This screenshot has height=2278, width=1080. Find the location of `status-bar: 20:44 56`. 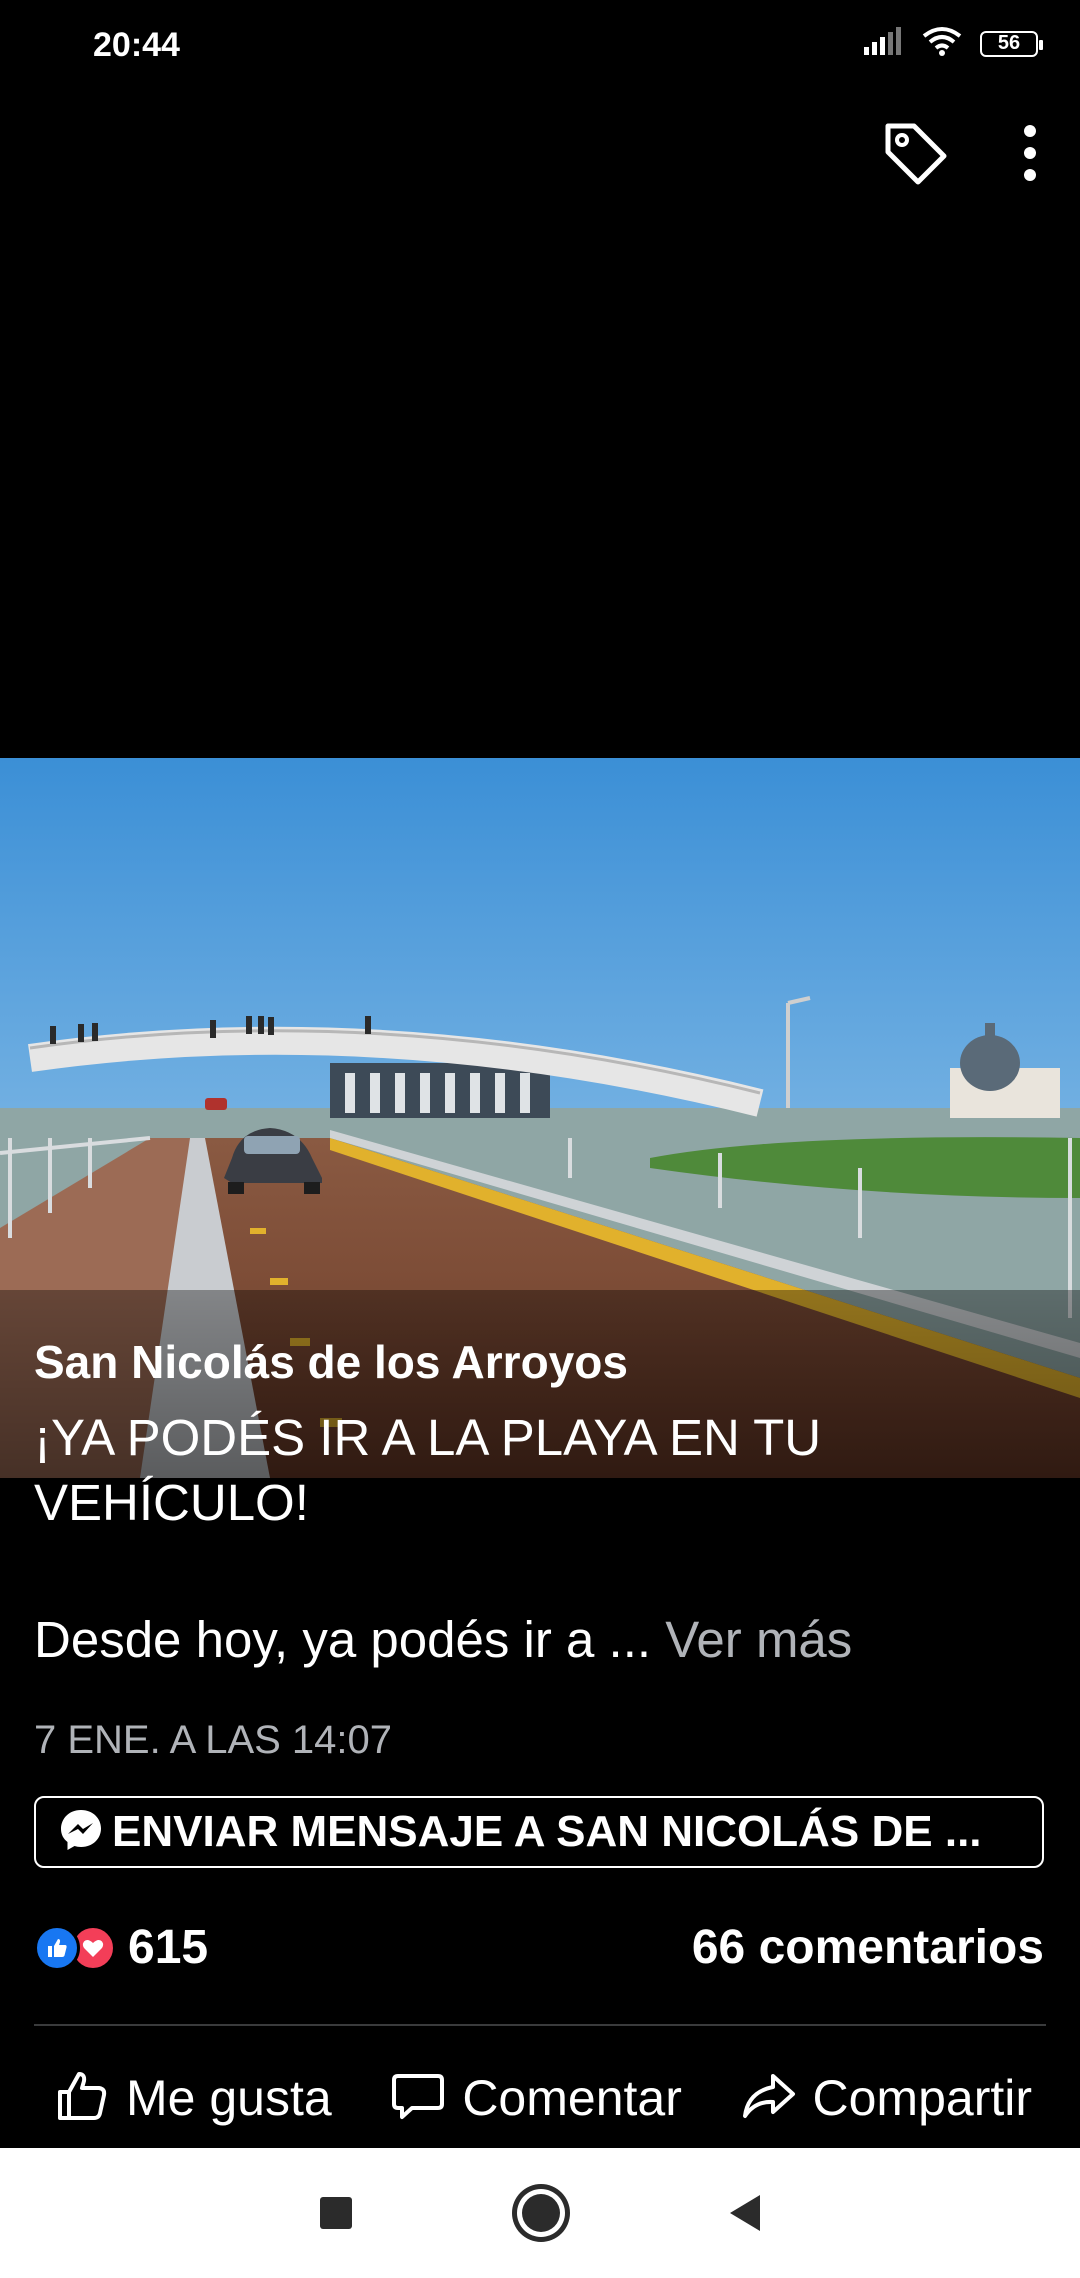

status-bar: 20:44 56 is located at coordinates (540, 48).